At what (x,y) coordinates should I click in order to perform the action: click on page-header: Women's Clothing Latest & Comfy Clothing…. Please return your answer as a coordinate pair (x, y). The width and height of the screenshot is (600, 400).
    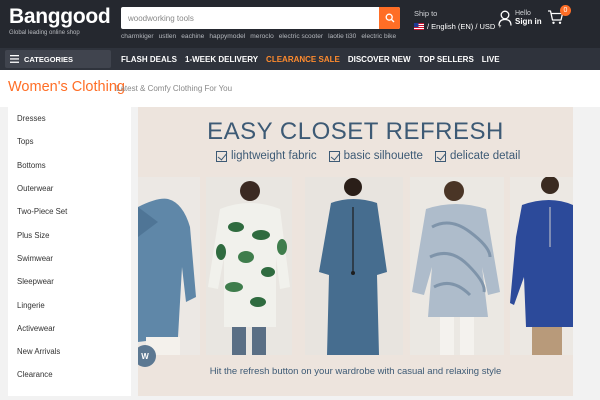
    Looking at the image, I should click on (300, 88).